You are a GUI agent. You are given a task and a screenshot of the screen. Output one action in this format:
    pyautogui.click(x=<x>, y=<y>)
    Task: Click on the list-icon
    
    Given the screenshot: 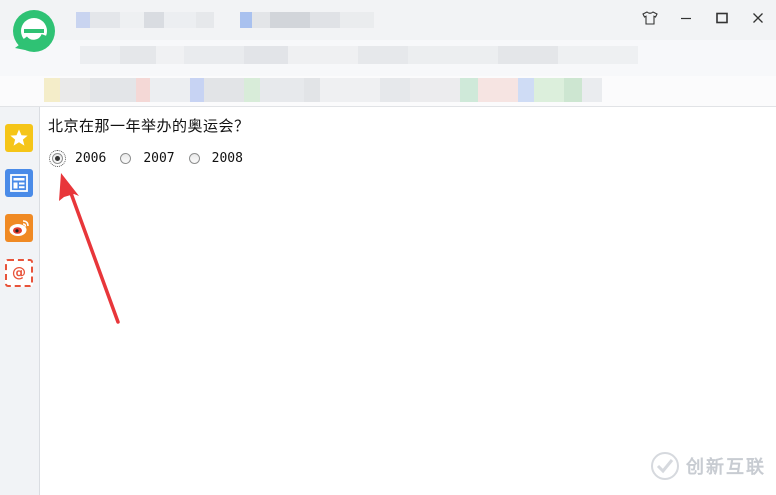 What is the action you would take?
    pyautogui.click(x=19, y=183)
    